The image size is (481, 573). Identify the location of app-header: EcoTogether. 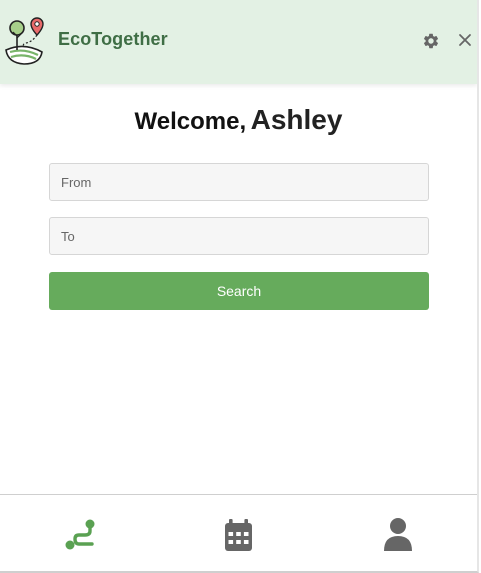
(238, 42).